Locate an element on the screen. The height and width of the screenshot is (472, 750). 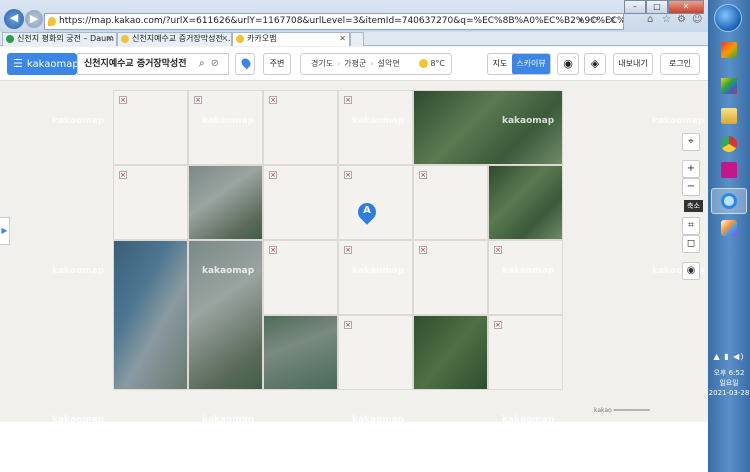
zoom-out-button: − is located at coordinates (691, 187).